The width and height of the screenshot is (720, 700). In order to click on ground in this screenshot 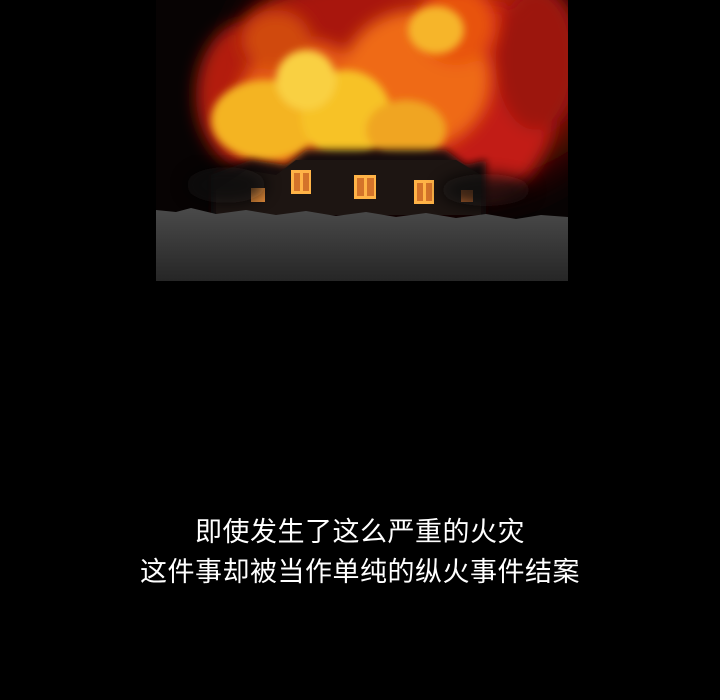, I will do `click(362, 244)`.